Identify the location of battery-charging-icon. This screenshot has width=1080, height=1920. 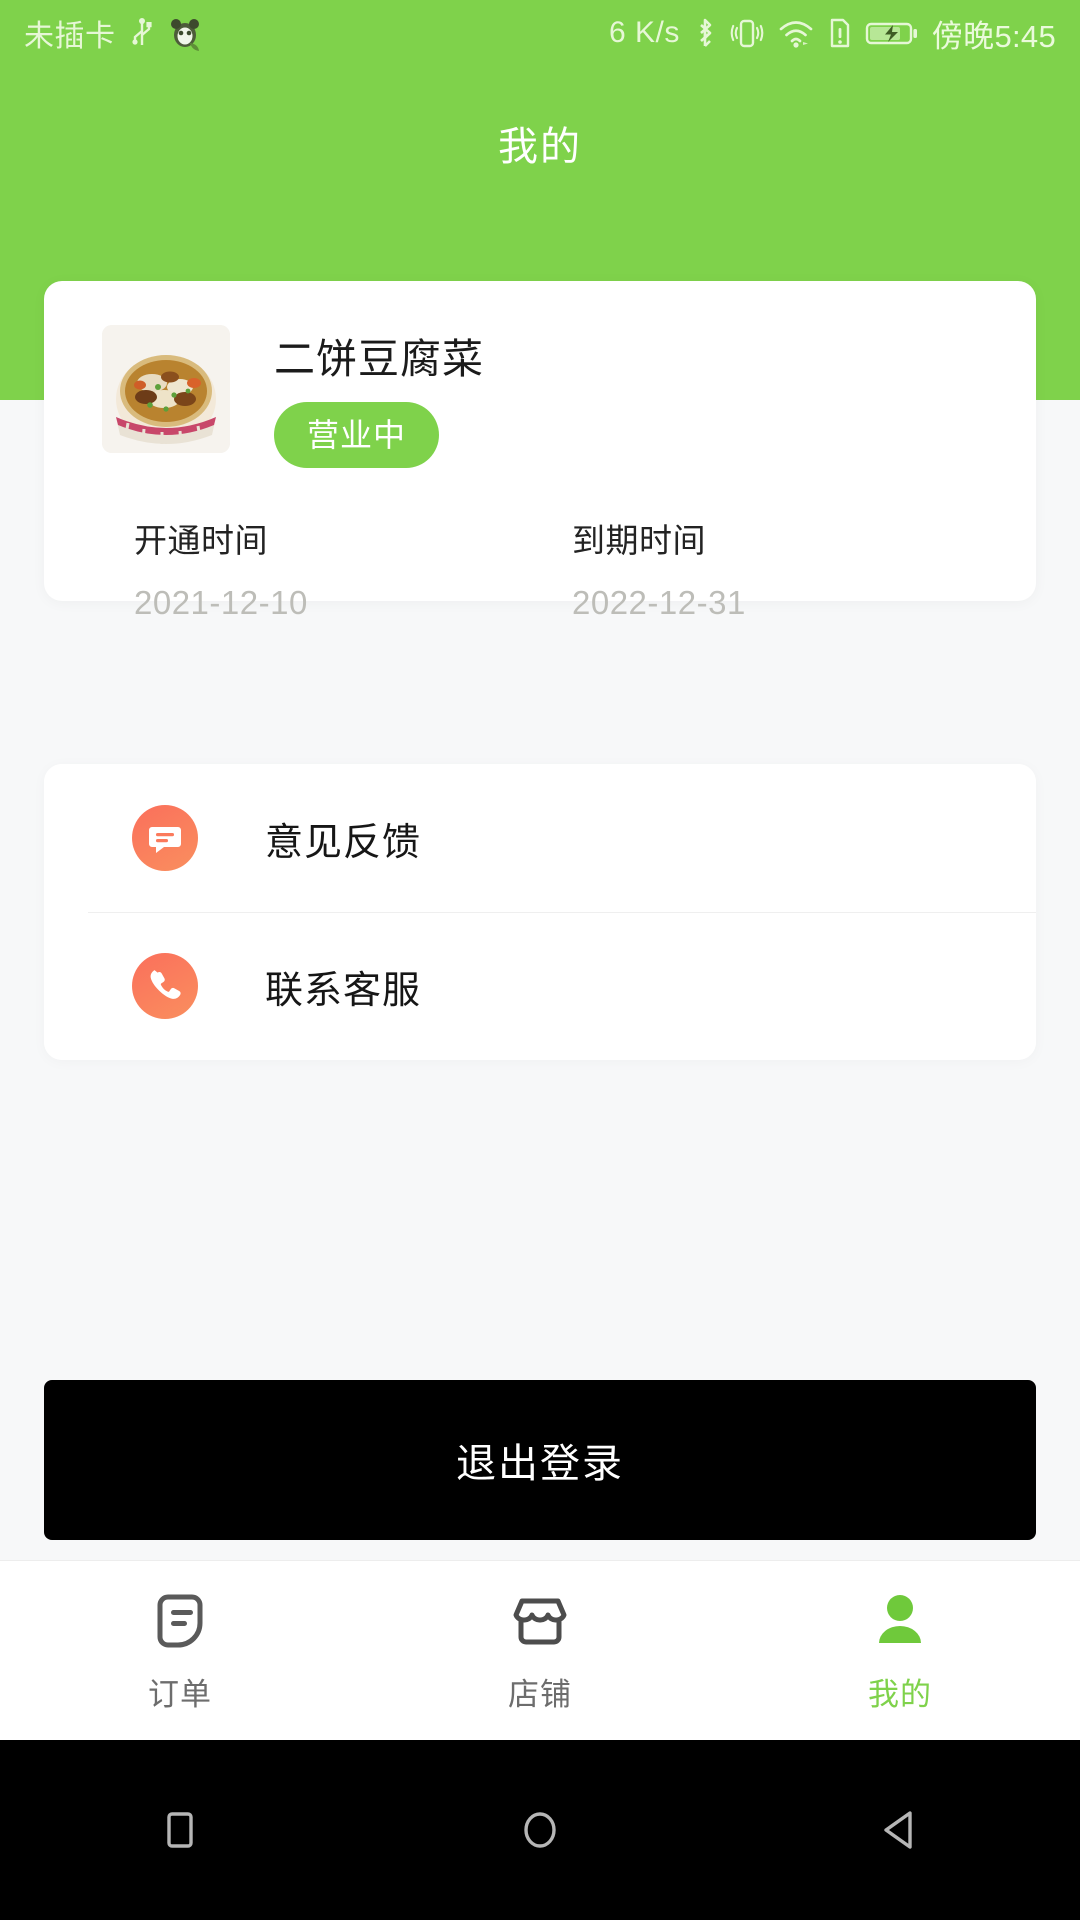
(892, 33).